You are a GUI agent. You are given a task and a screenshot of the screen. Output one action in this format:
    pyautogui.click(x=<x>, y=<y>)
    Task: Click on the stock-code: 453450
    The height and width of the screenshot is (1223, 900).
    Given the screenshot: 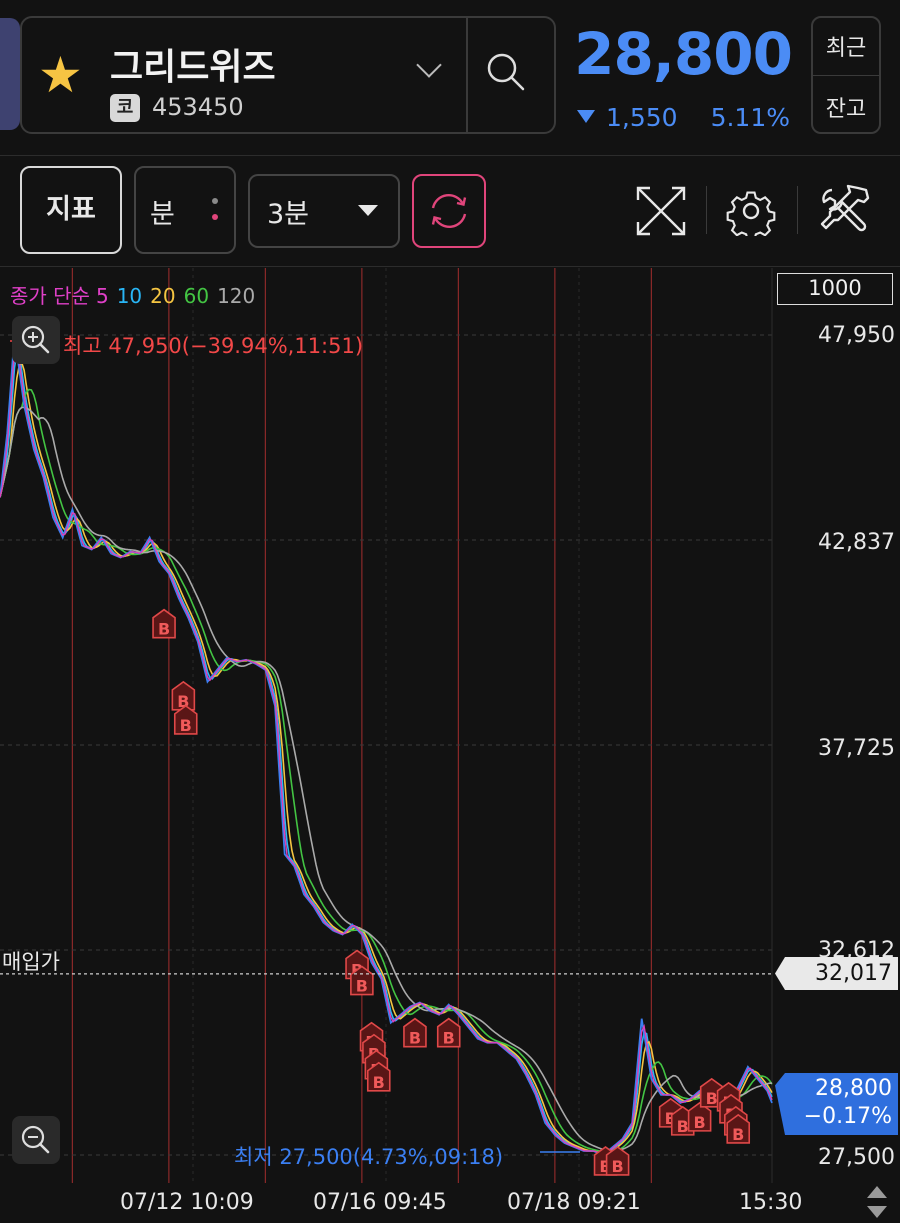 What is the action you would take?
    pyautogui.click(x=198, y=107)
    